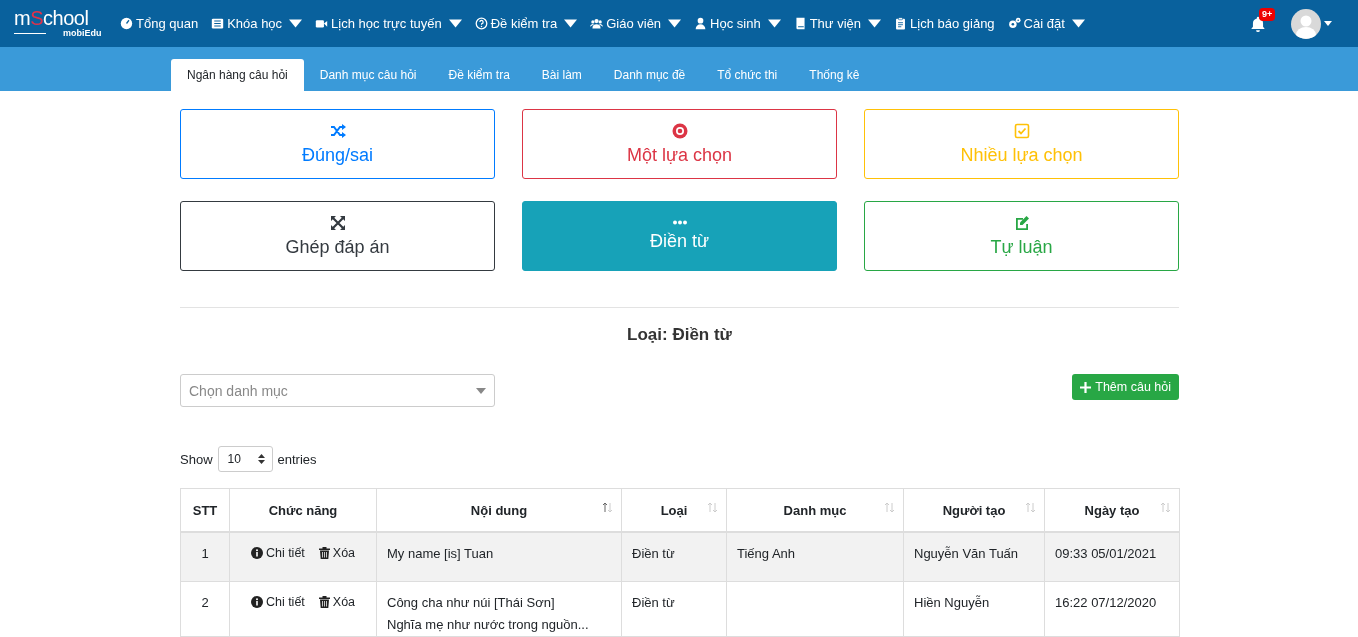 This screenshot has width=1358, height=637. Describe the element at coordinates (337, 236) in the screenshot. I see `question-type-button: Ghép đáp án` at that location.